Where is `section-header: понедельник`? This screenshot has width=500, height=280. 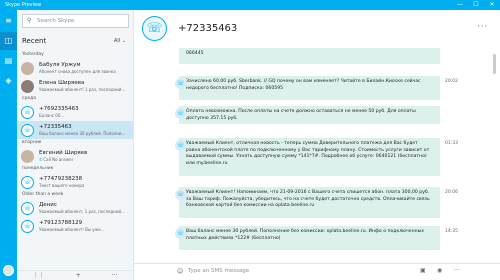
section-header: понедельник is located at coordinates (38, 168).